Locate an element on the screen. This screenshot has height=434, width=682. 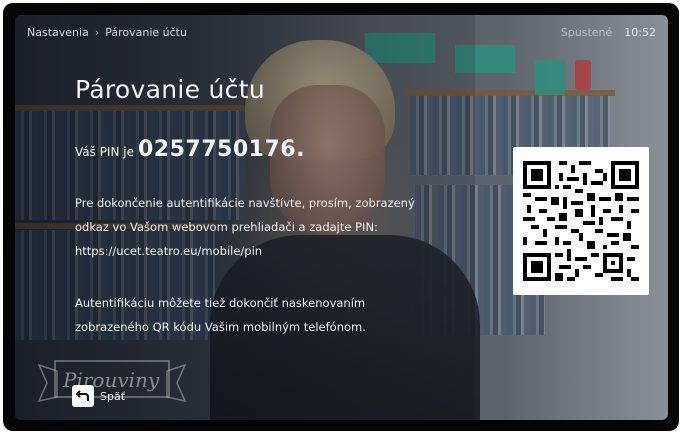
qr-code is located at coordinates (581, 221).